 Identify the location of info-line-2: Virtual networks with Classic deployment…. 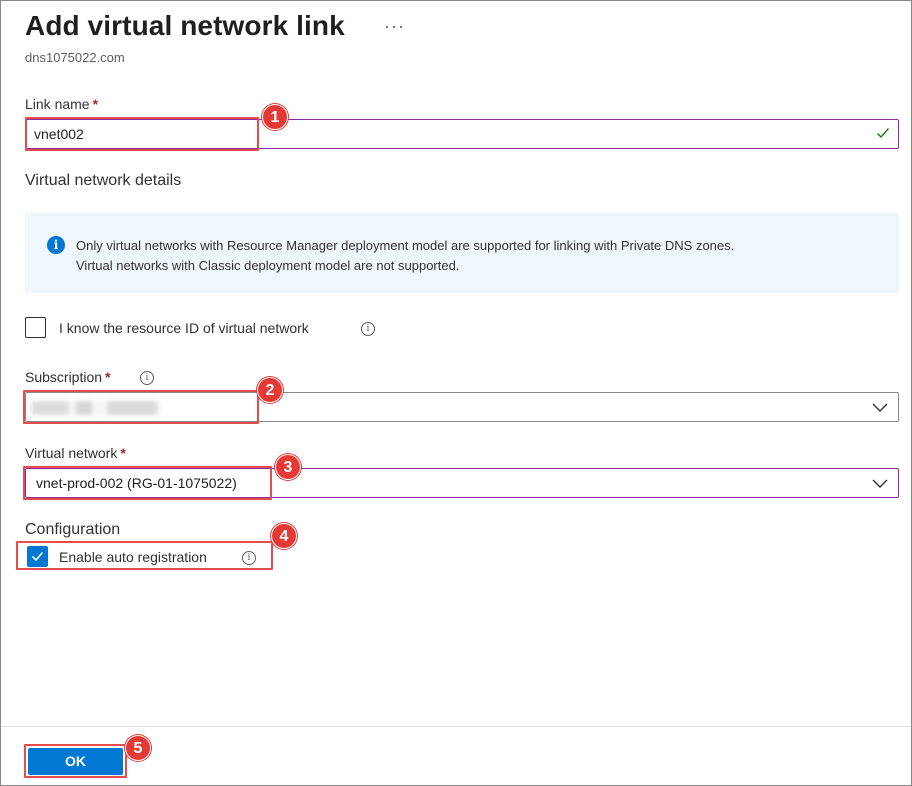
(268, 265).